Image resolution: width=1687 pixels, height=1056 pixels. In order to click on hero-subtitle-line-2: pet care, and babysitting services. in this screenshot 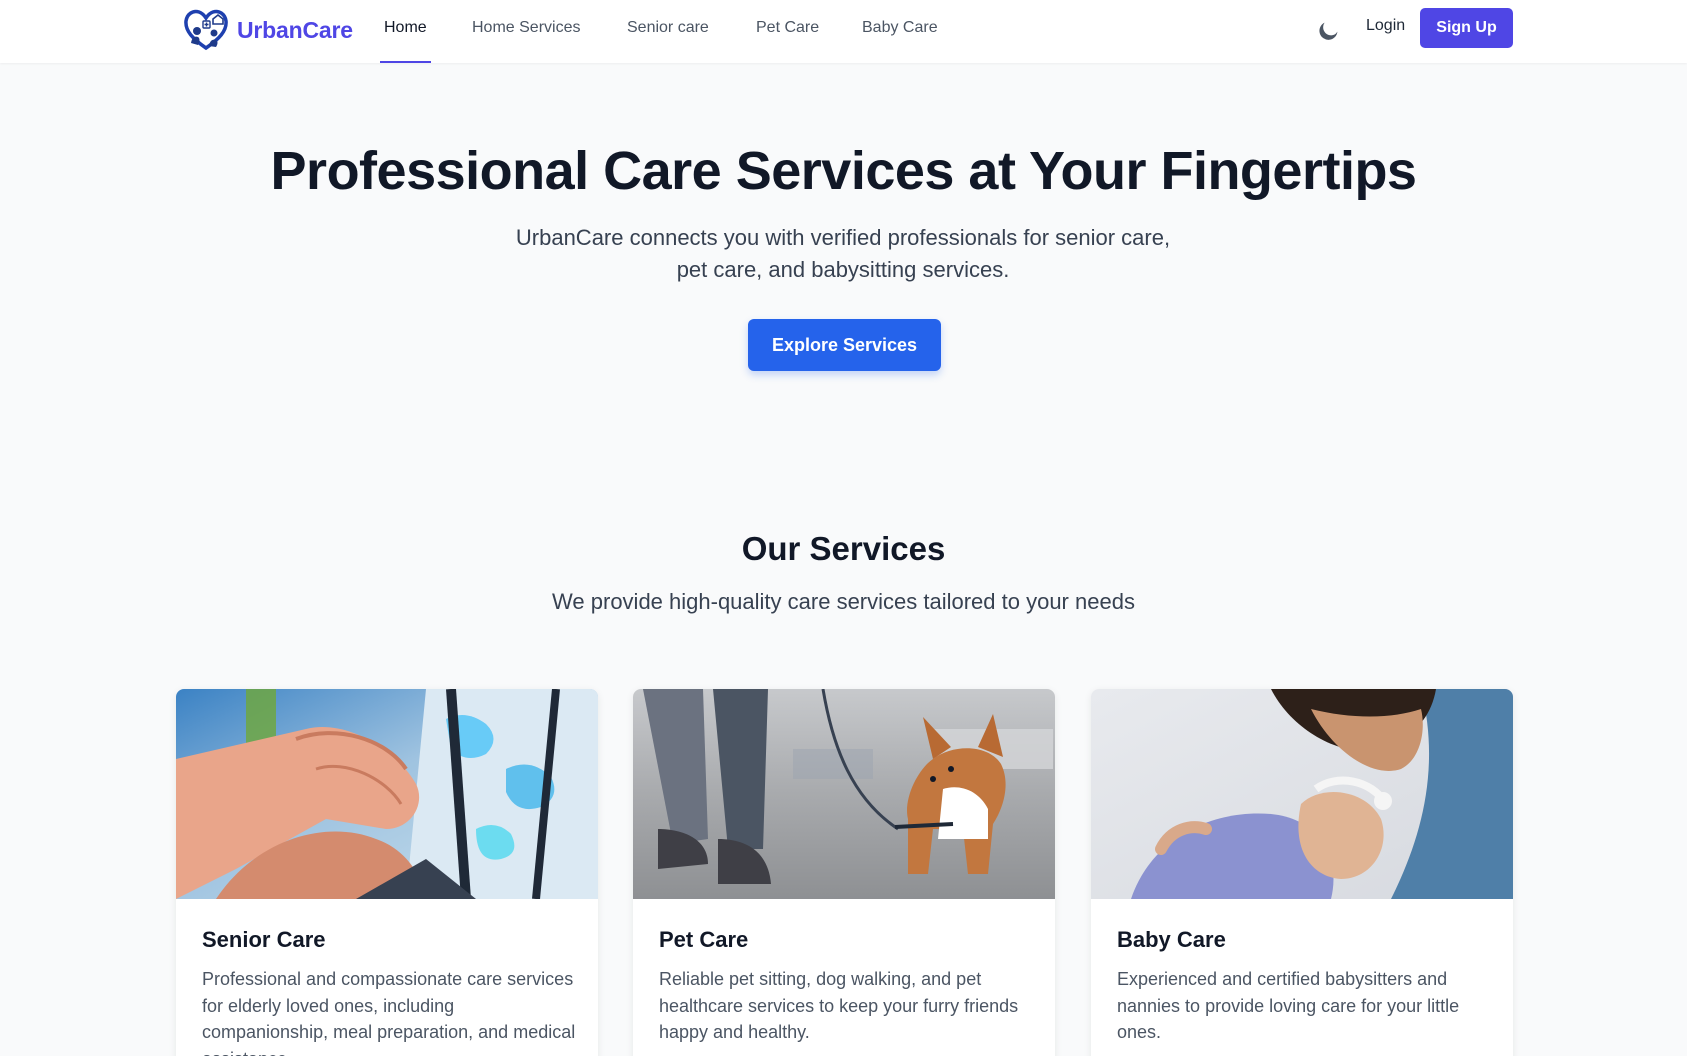, I will do `click(843, 269)`.